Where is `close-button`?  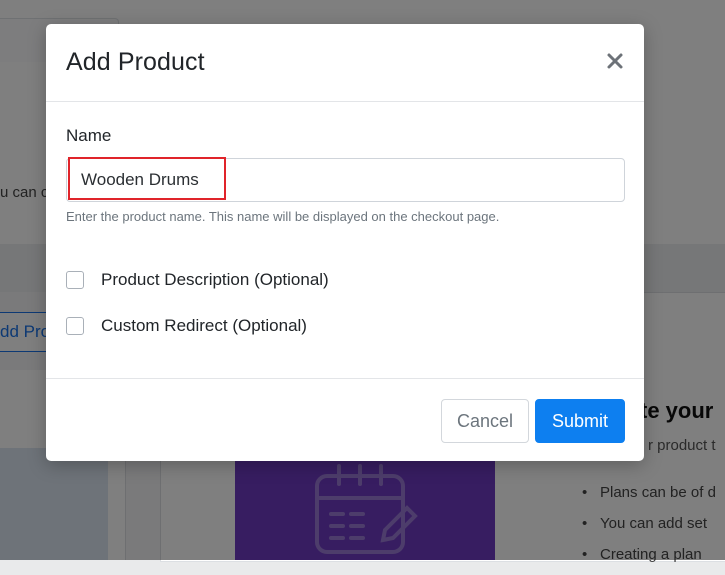
close-button is located at coordinates (615, 61).